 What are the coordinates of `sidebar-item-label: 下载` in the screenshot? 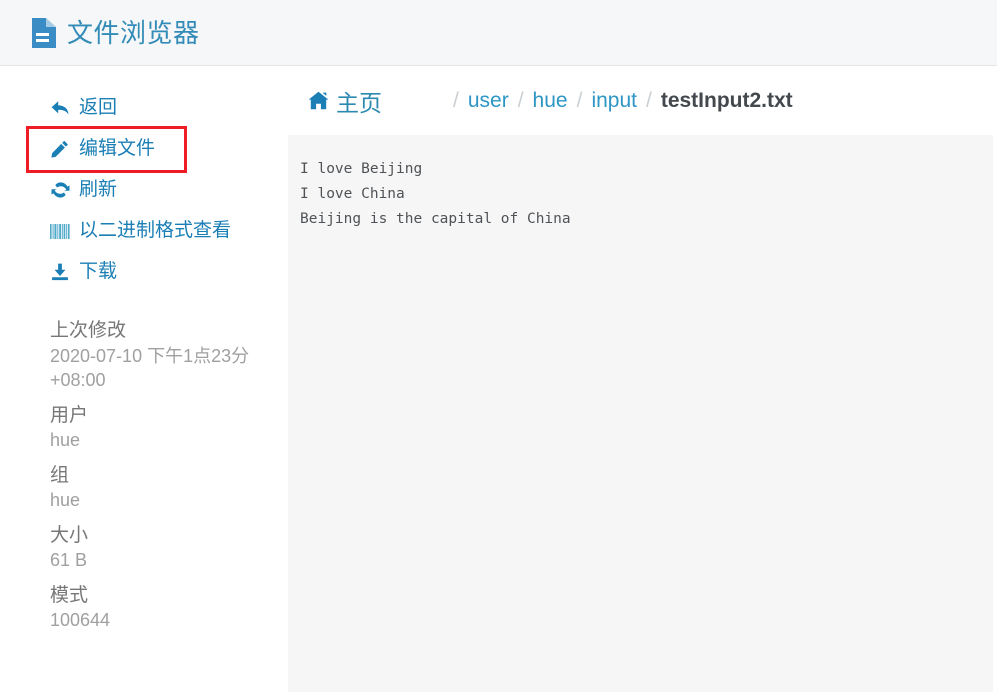 It's located at (98, 271).